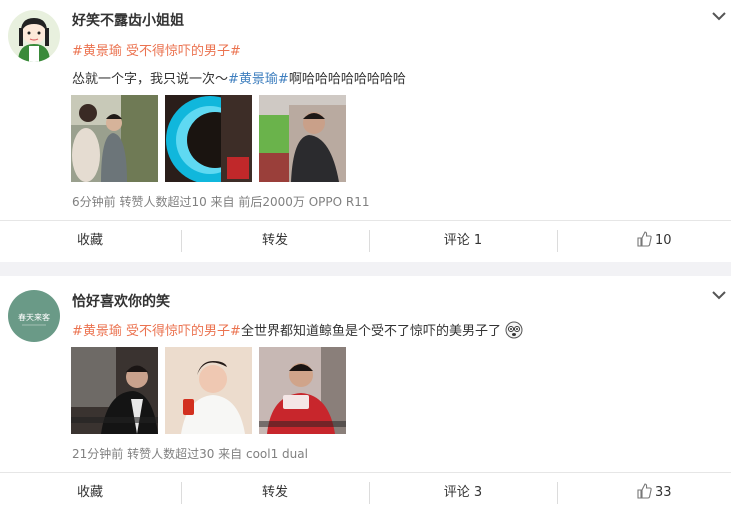 This screenshot has width=731, height=515. Describe the element at coordinates (654, 493) in the screenshot. I see `like-button: 33` at that location.